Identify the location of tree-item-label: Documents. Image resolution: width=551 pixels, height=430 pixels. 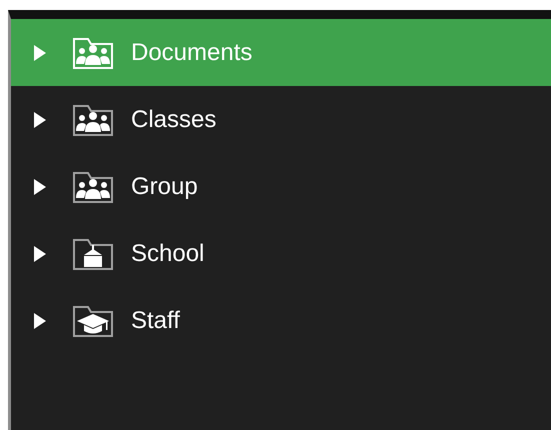
(191, 52).